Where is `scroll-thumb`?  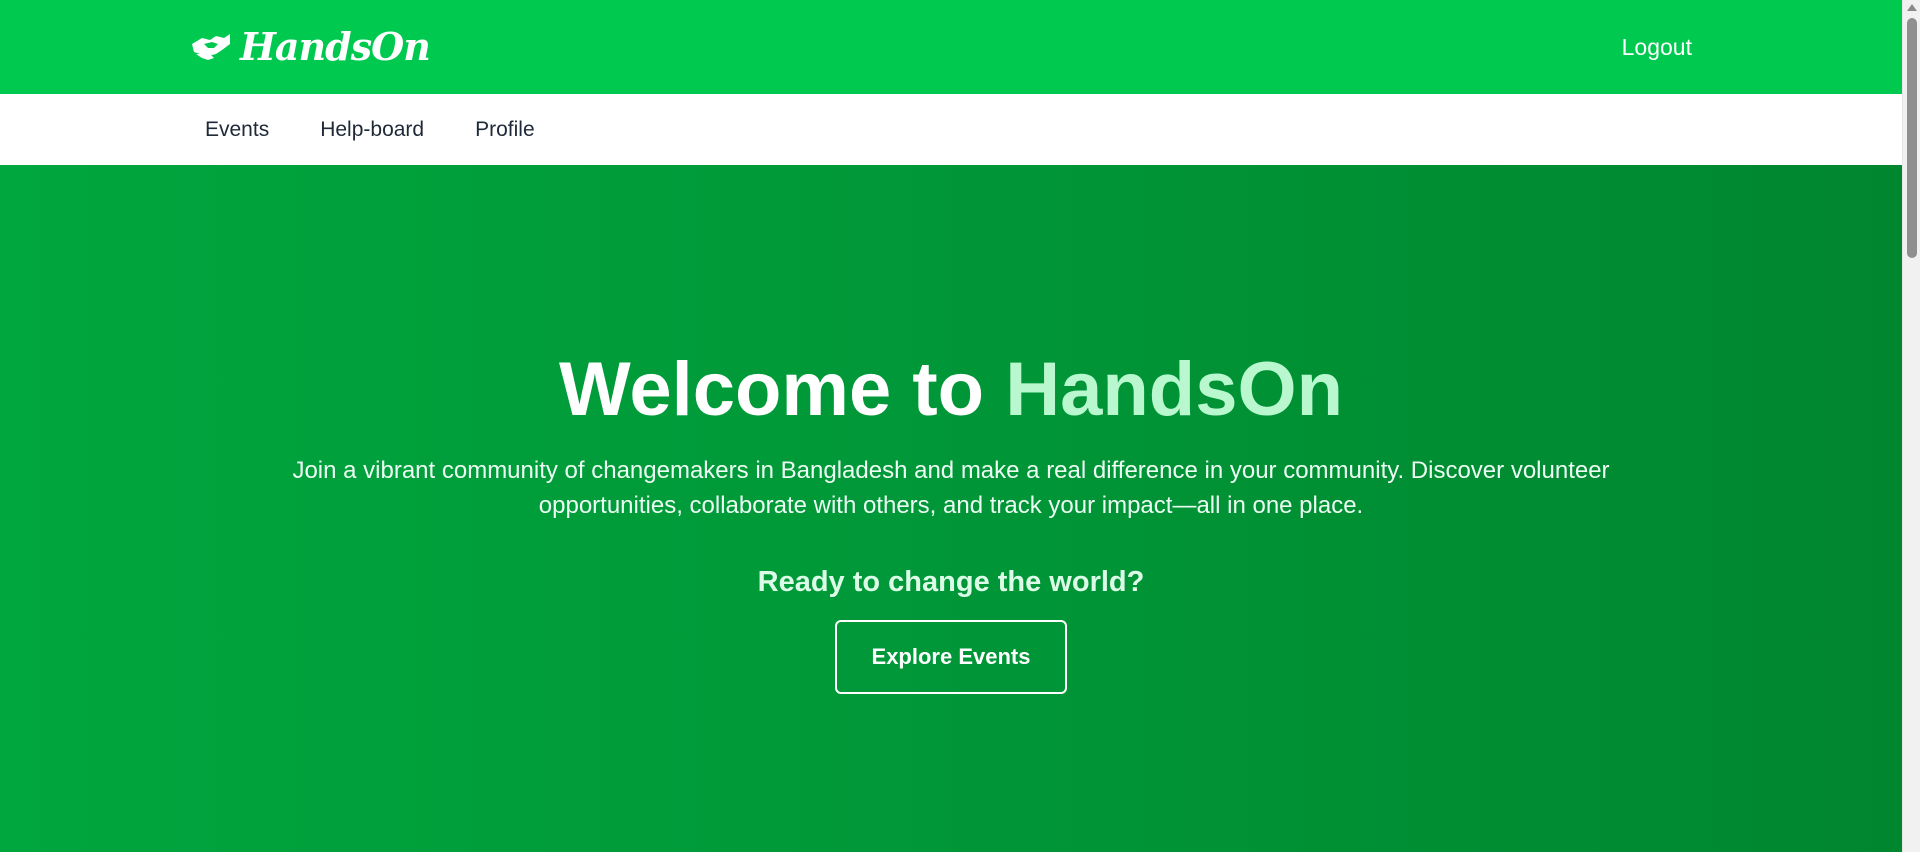 scroll-thumb is located at coordinates (1912, 138).